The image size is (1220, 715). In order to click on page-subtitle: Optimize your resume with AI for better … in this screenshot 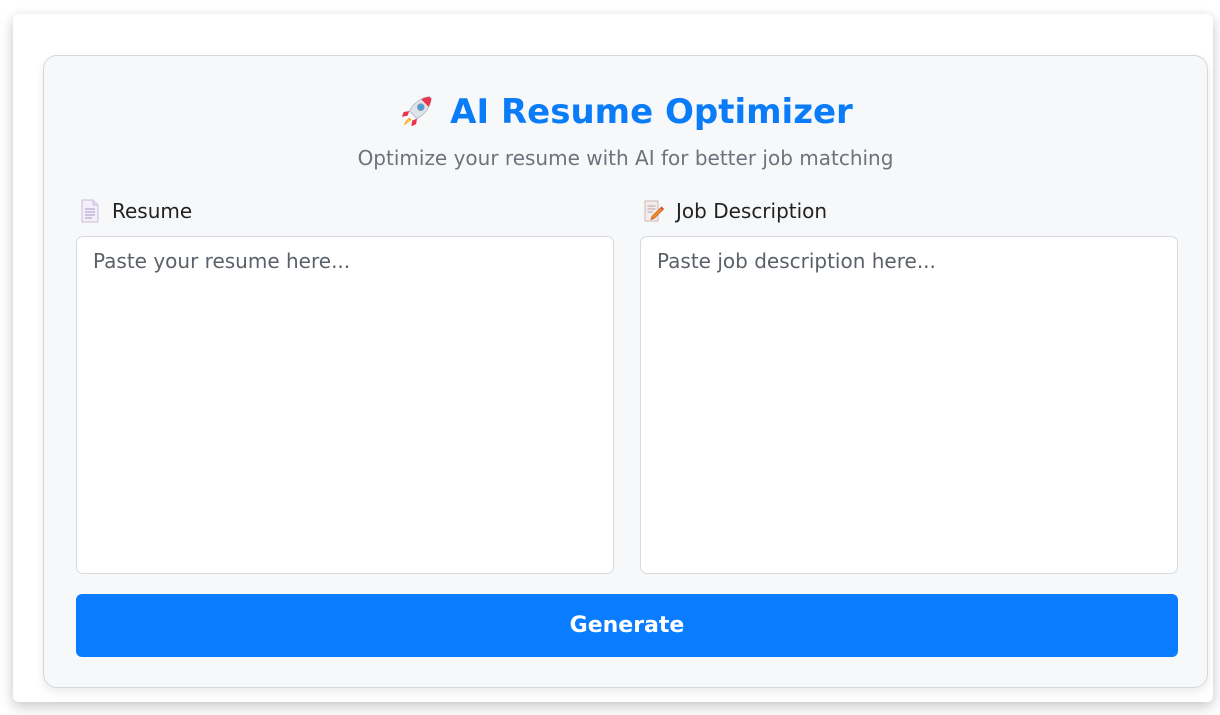, I will do `click(625, 158)`.